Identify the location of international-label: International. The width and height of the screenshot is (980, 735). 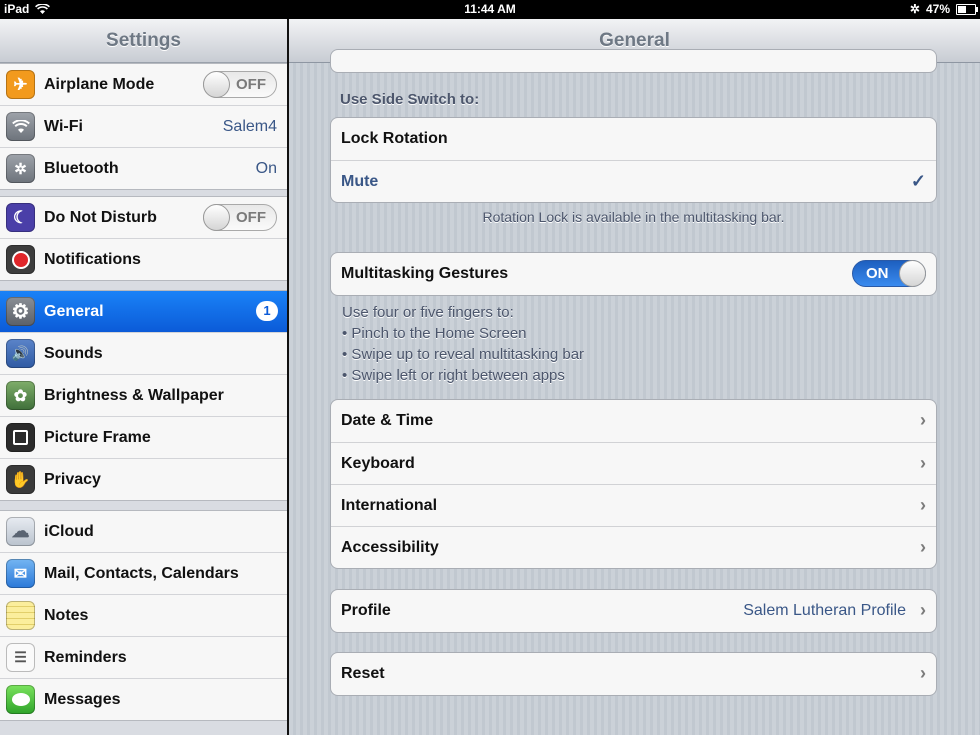
(389, 505).